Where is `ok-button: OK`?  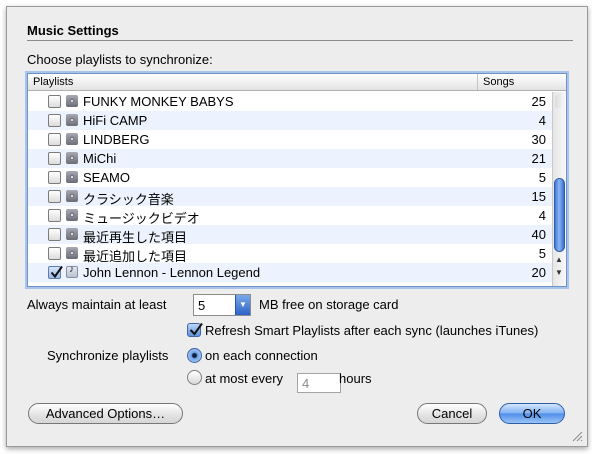 ok-button: OK is located at coordinates (532, 413).